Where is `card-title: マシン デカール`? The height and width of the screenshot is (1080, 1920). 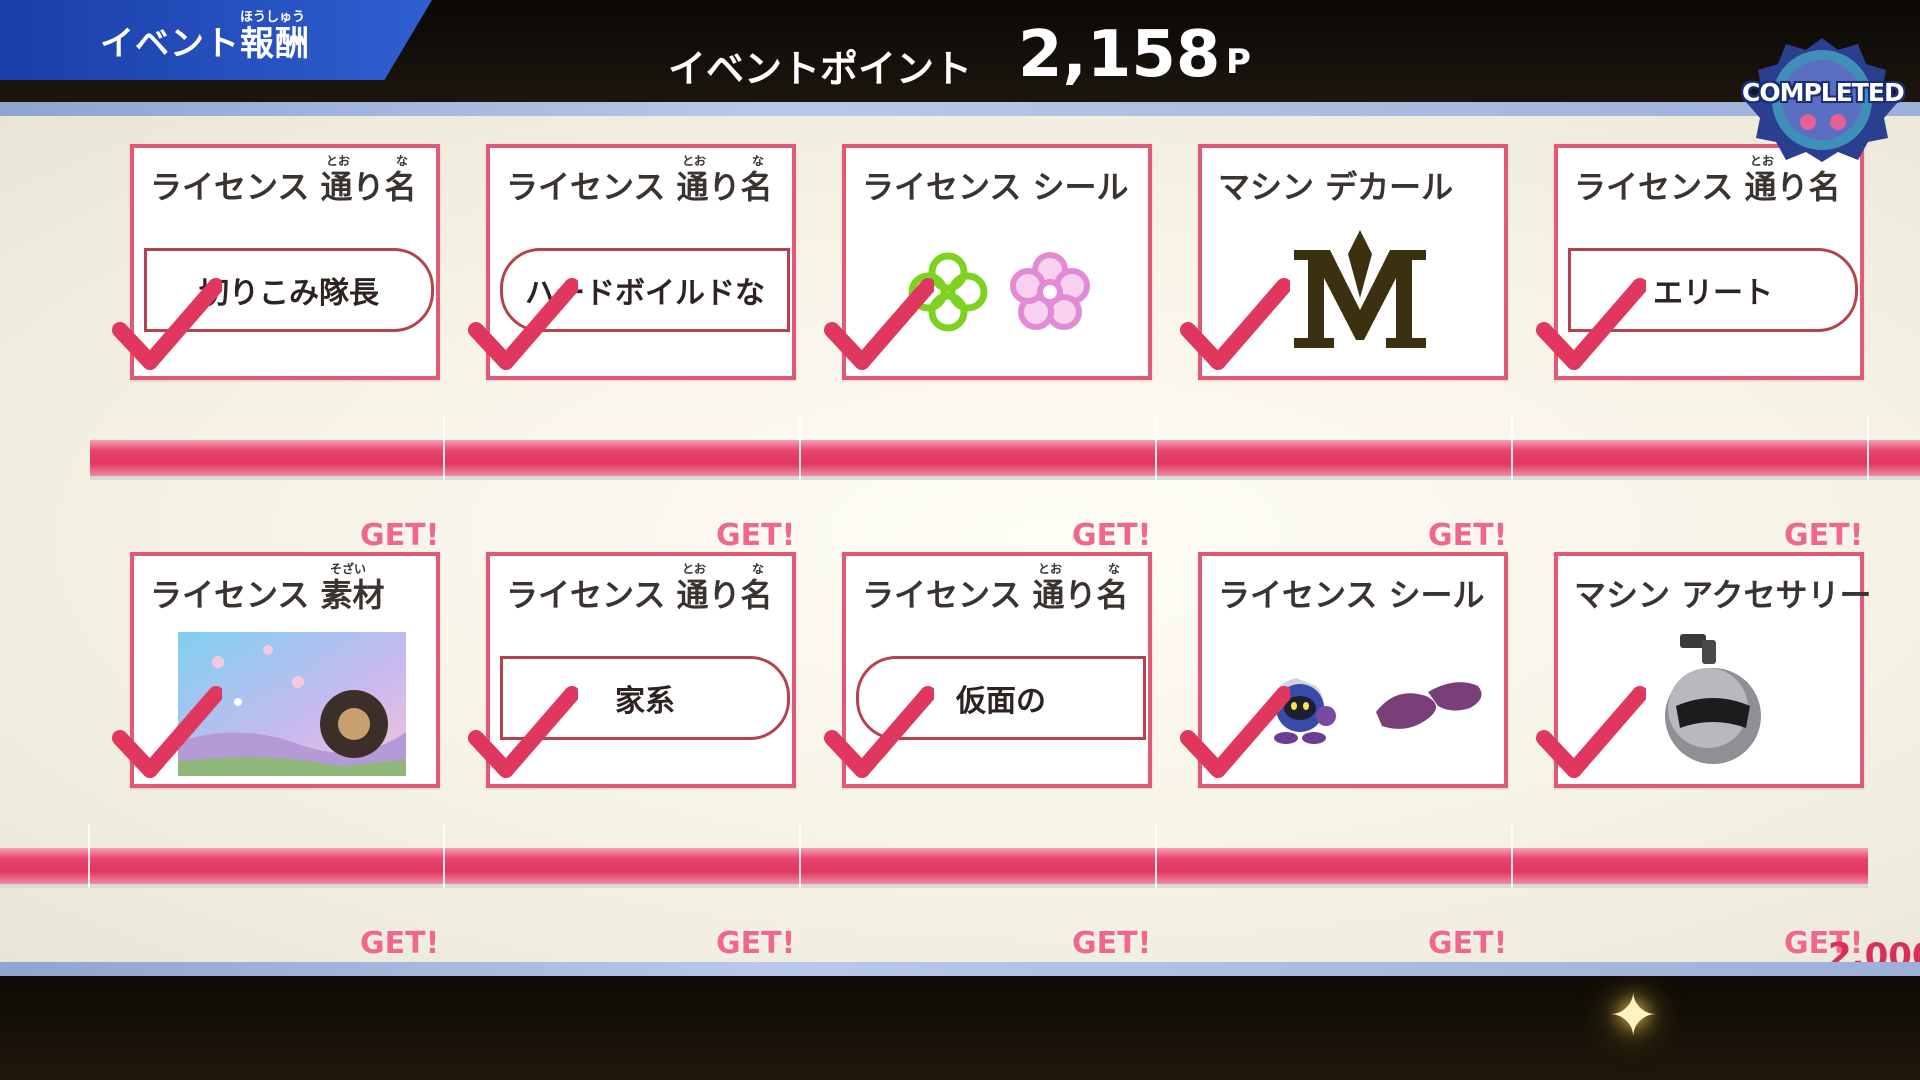 card-title: マシン デカール is located at coordinates (1336, 187).